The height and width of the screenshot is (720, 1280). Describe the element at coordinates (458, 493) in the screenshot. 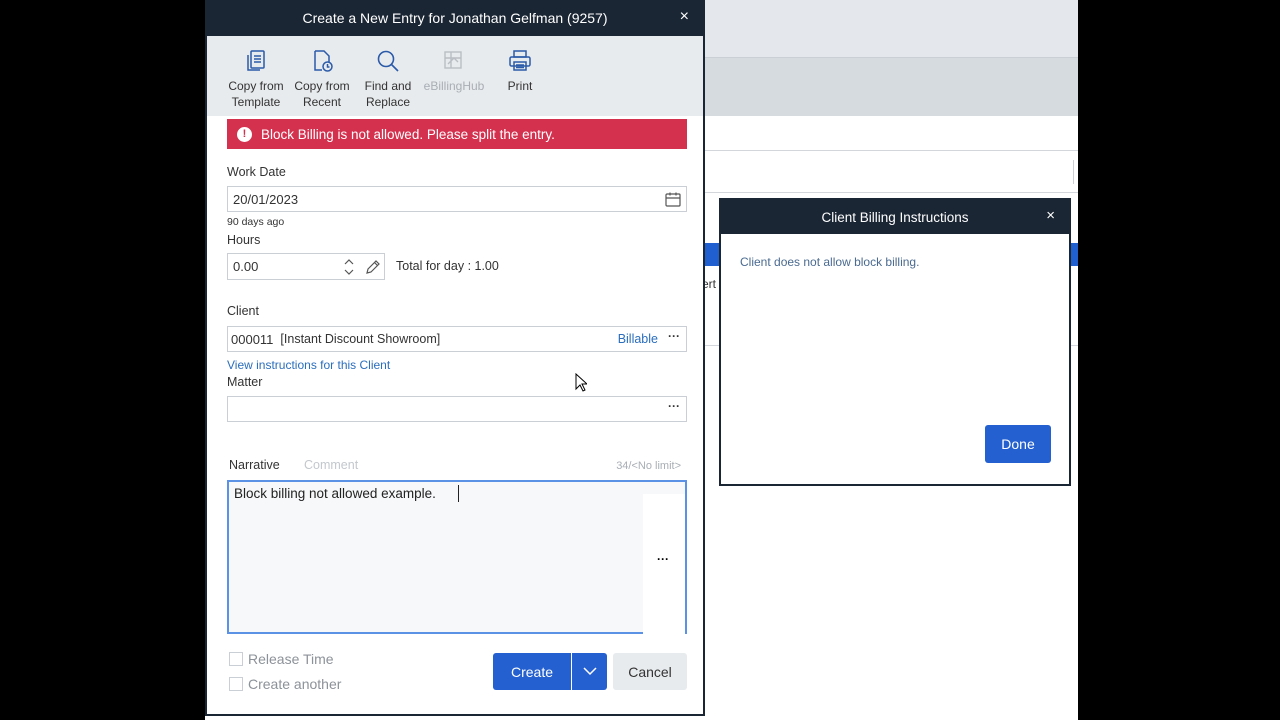

I see `text-cursor` at that location.